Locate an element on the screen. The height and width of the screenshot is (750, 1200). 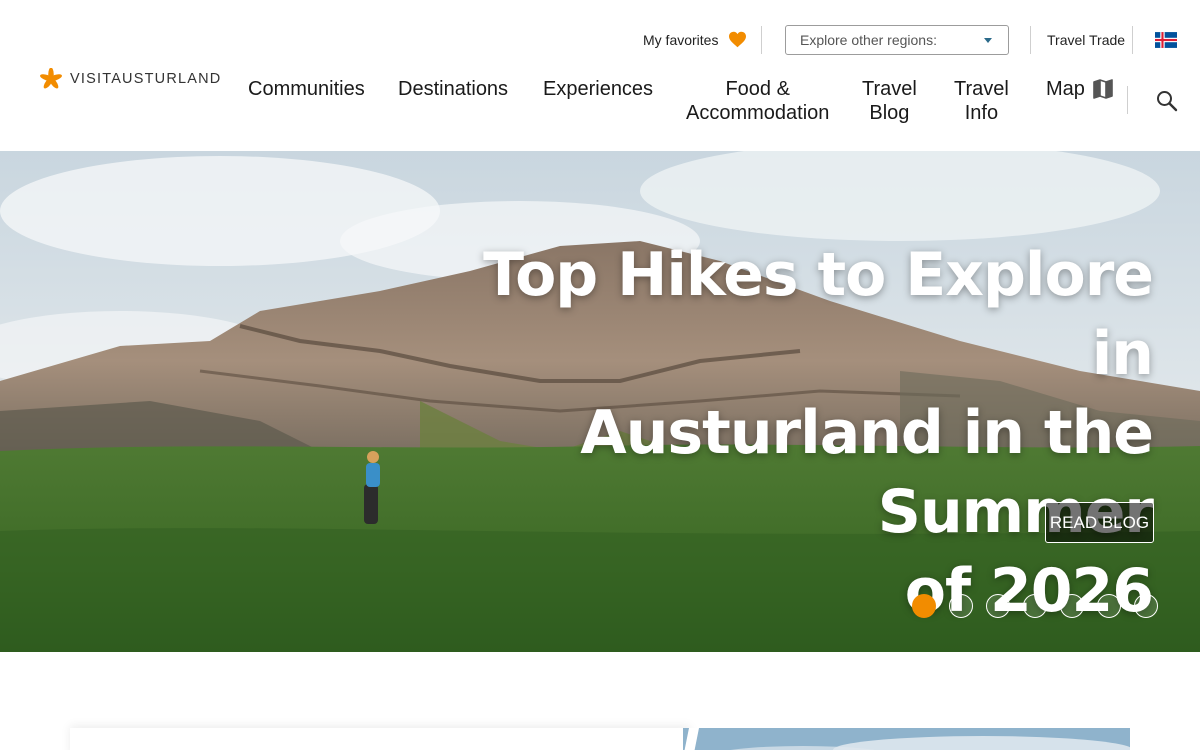
nav-food-line1: Food & is located at coordinates (757, 89).